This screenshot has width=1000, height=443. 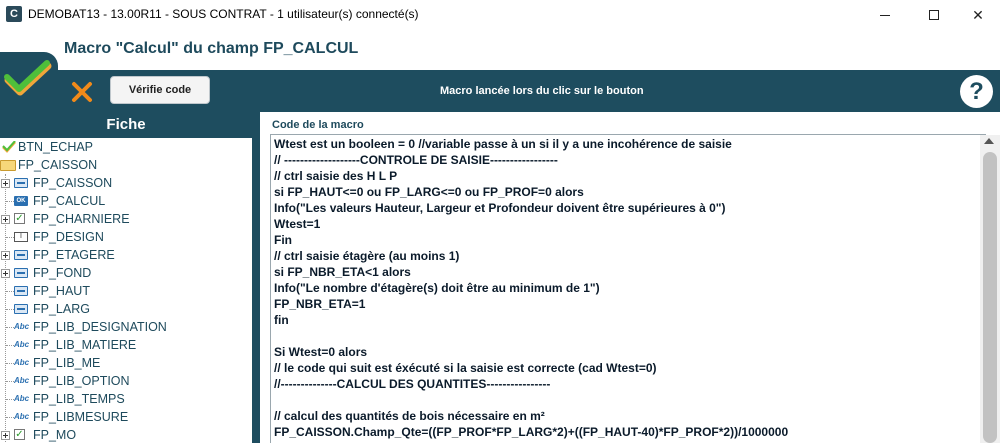 What do you see at coordinates (79, 399) in the screenshot?
I see `tree-item-label: FP_LIB_TEMPS` at bounding box center [79, 399].